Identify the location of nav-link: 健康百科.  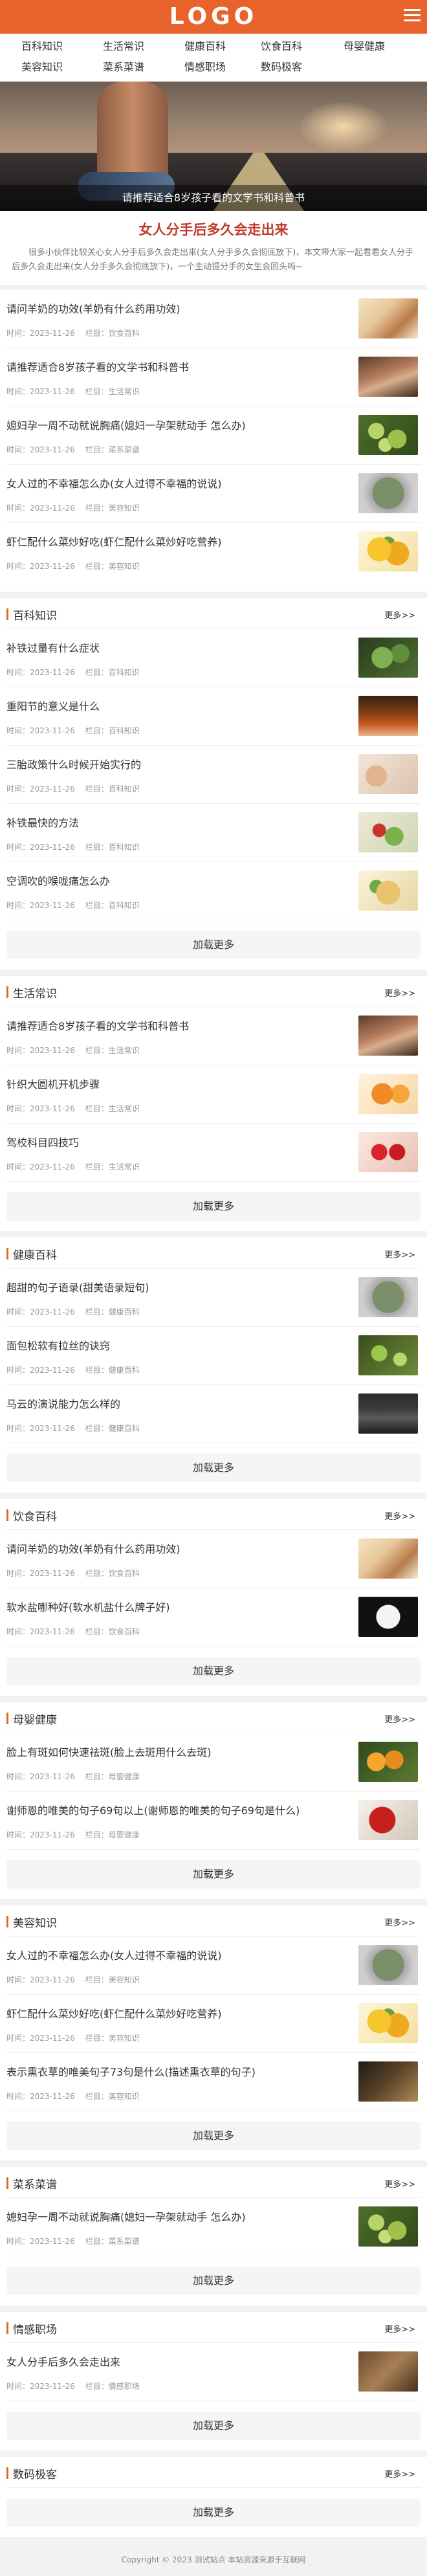
(205, 45).